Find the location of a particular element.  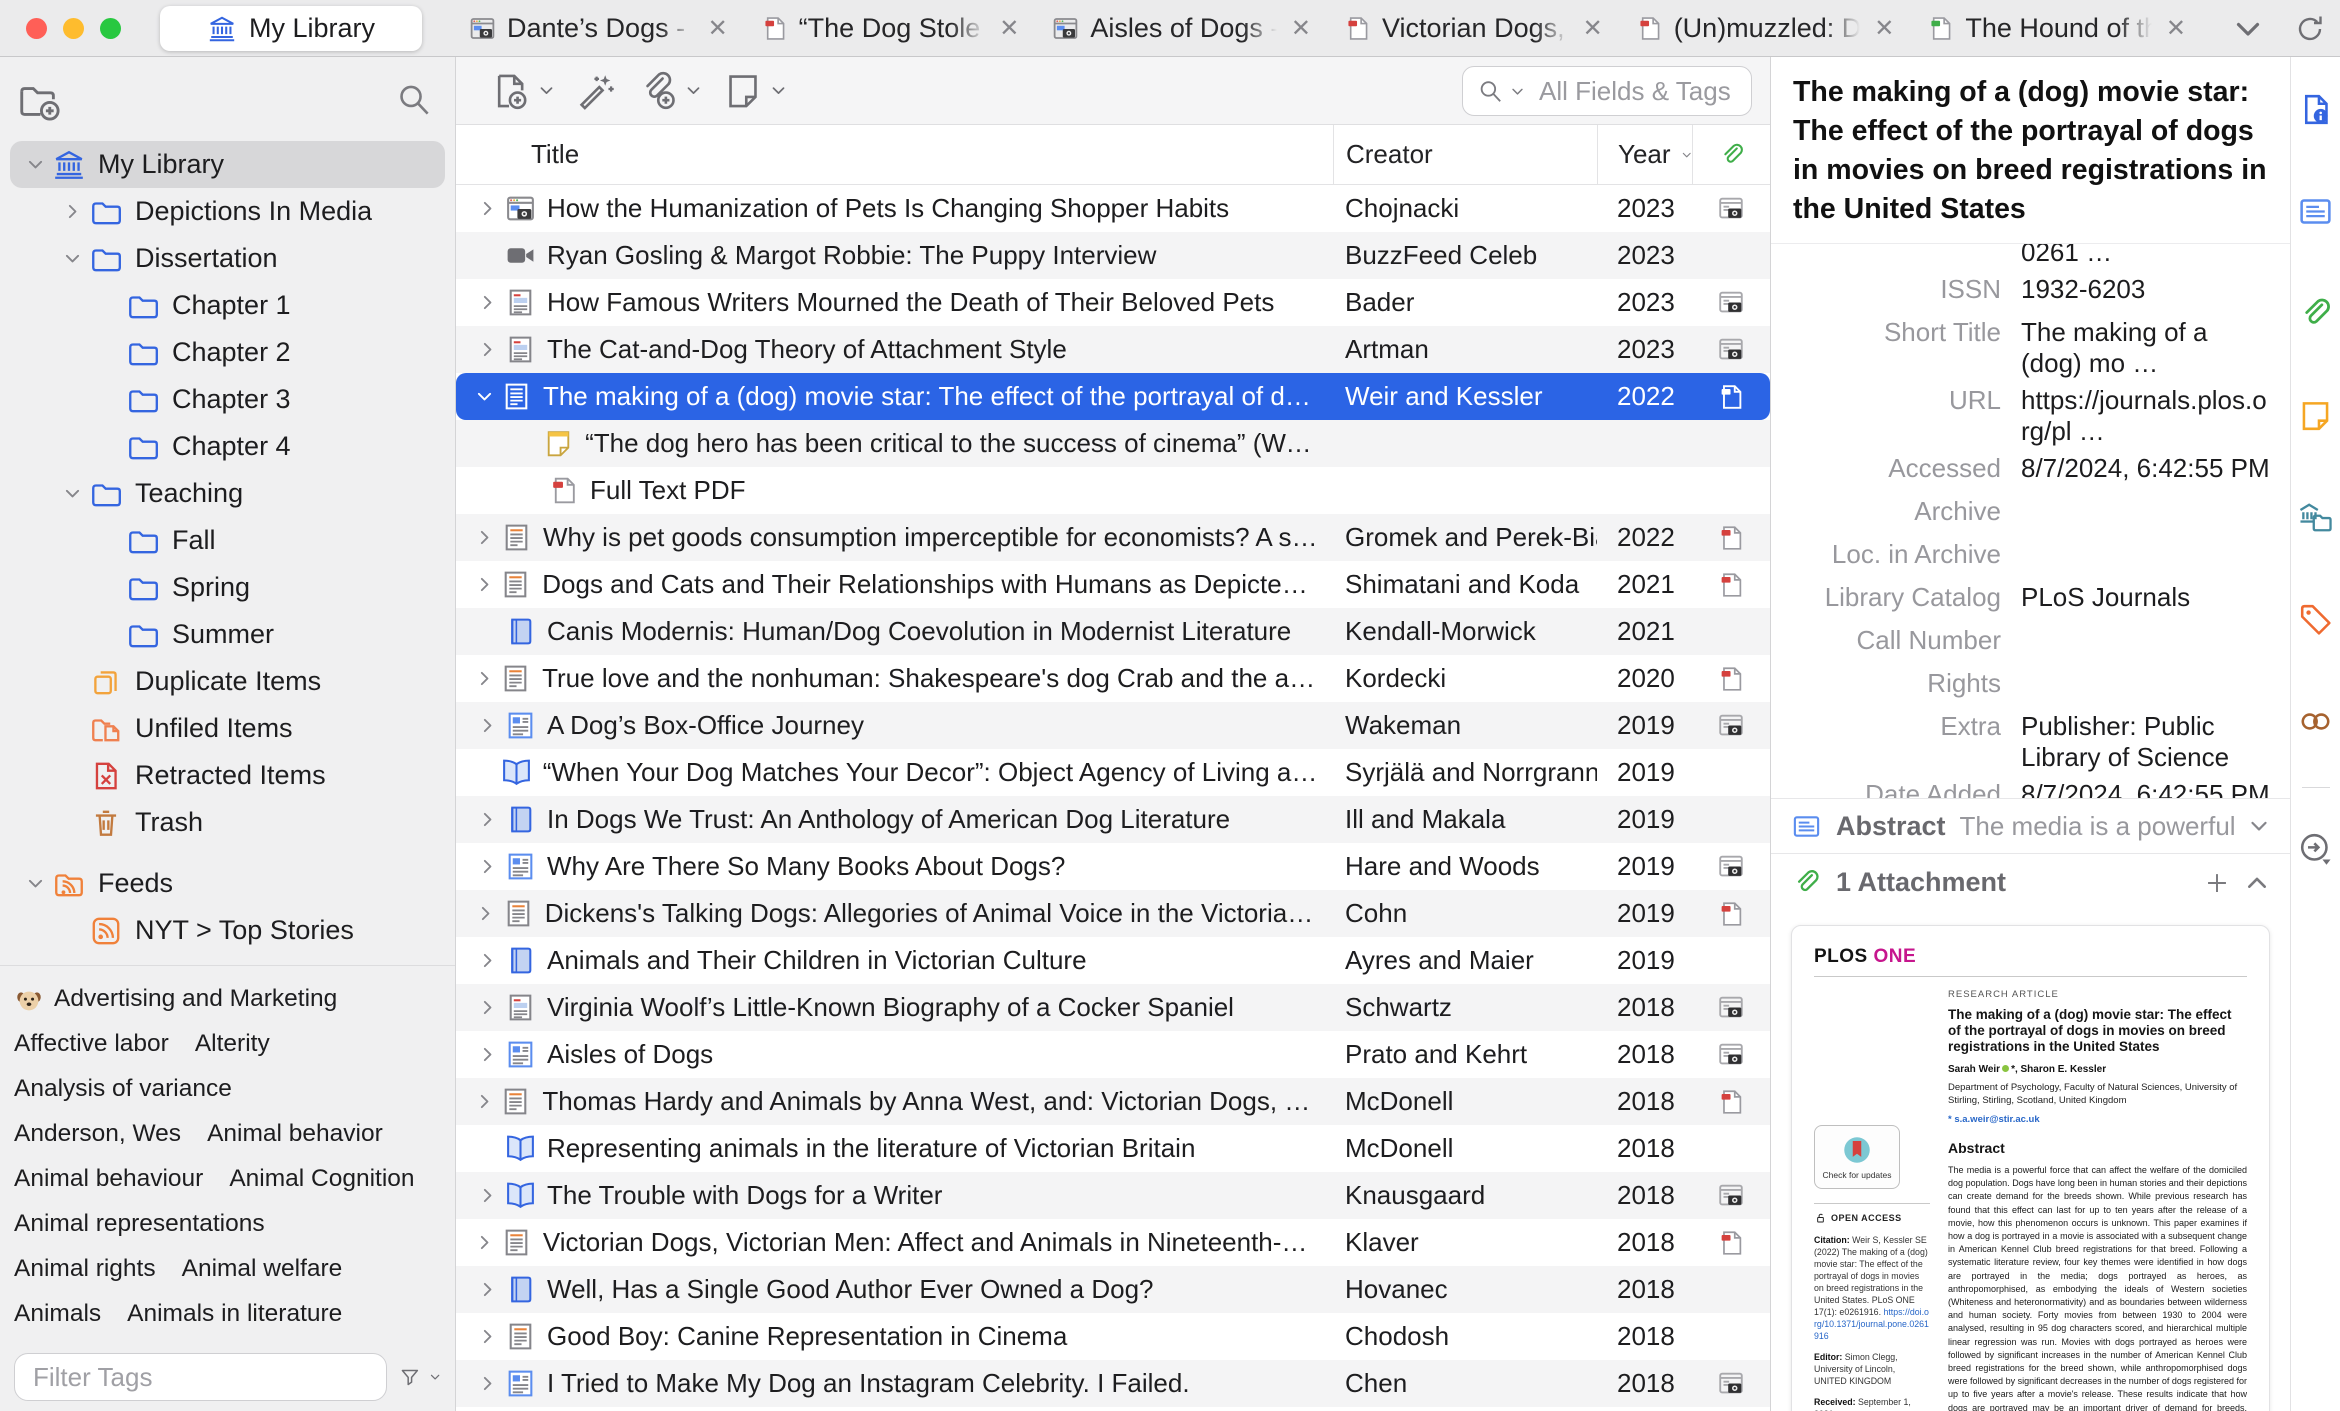

tags-pane-button is located at coordinates (2315, 622).